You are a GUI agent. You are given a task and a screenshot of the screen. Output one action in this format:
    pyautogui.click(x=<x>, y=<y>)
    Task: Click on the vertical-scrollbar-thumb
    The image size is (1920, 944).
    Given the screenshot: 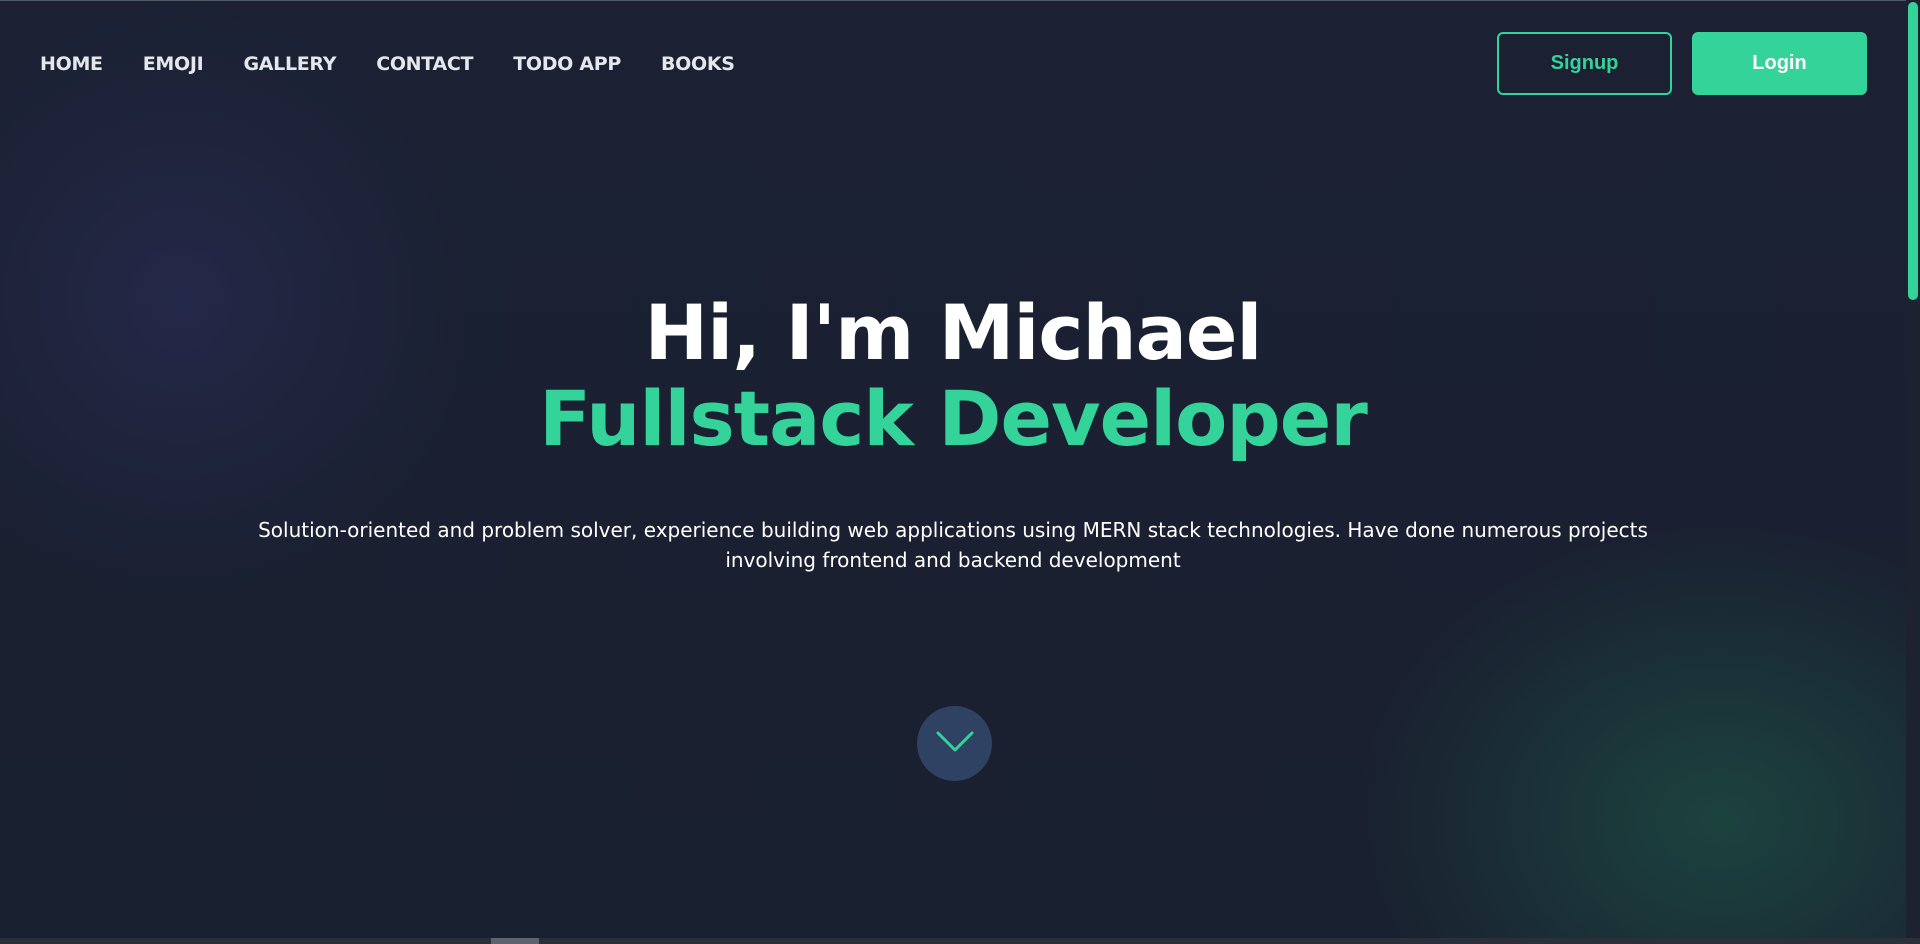 What is the action you would take?
    pyautogui.click(x=1913, y=151)
    